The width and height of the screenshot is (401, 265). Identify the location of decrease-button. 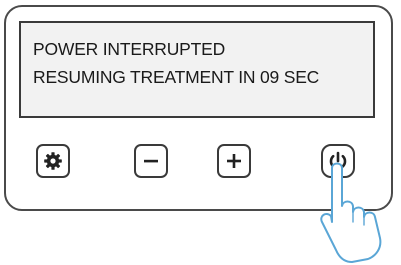
(151, 161).